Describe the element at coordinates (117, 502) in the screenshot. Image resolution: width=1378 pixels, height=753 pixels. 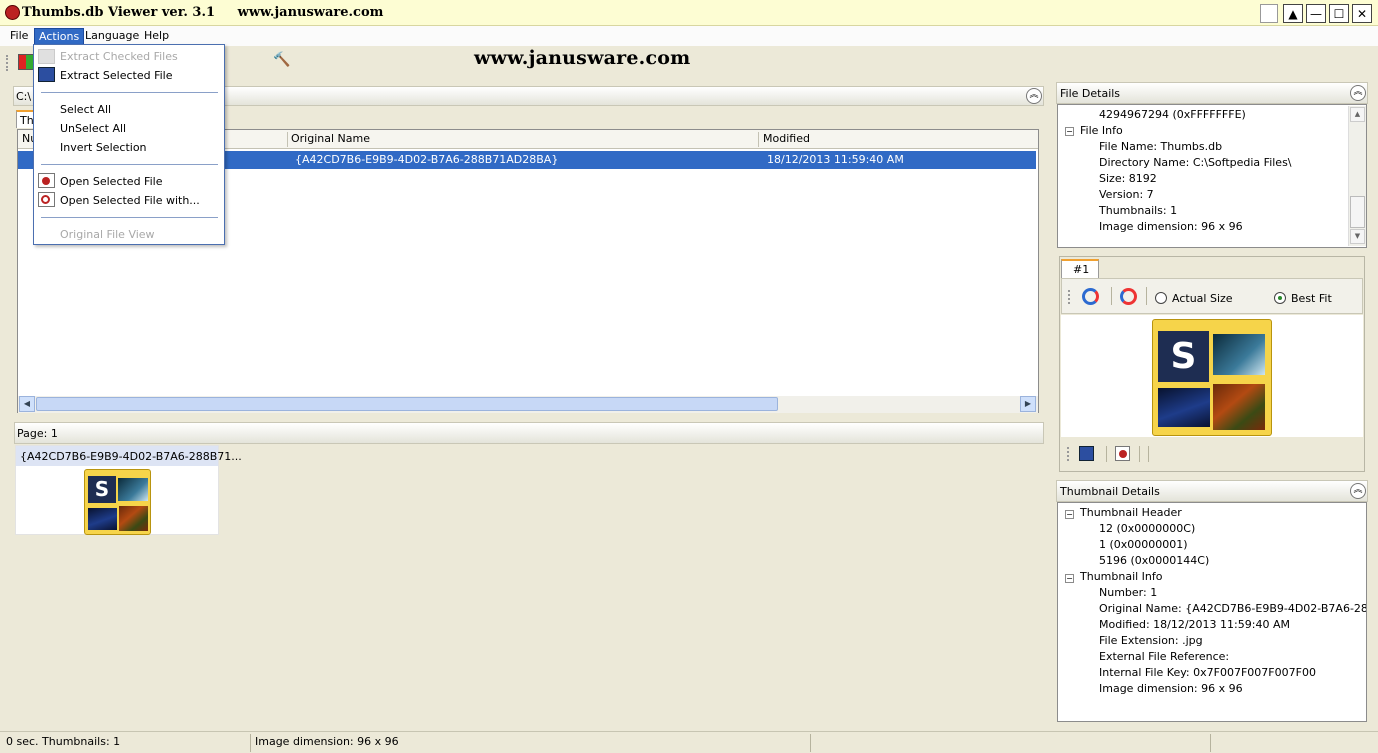
I see `thumbnail-image: S` at that location.